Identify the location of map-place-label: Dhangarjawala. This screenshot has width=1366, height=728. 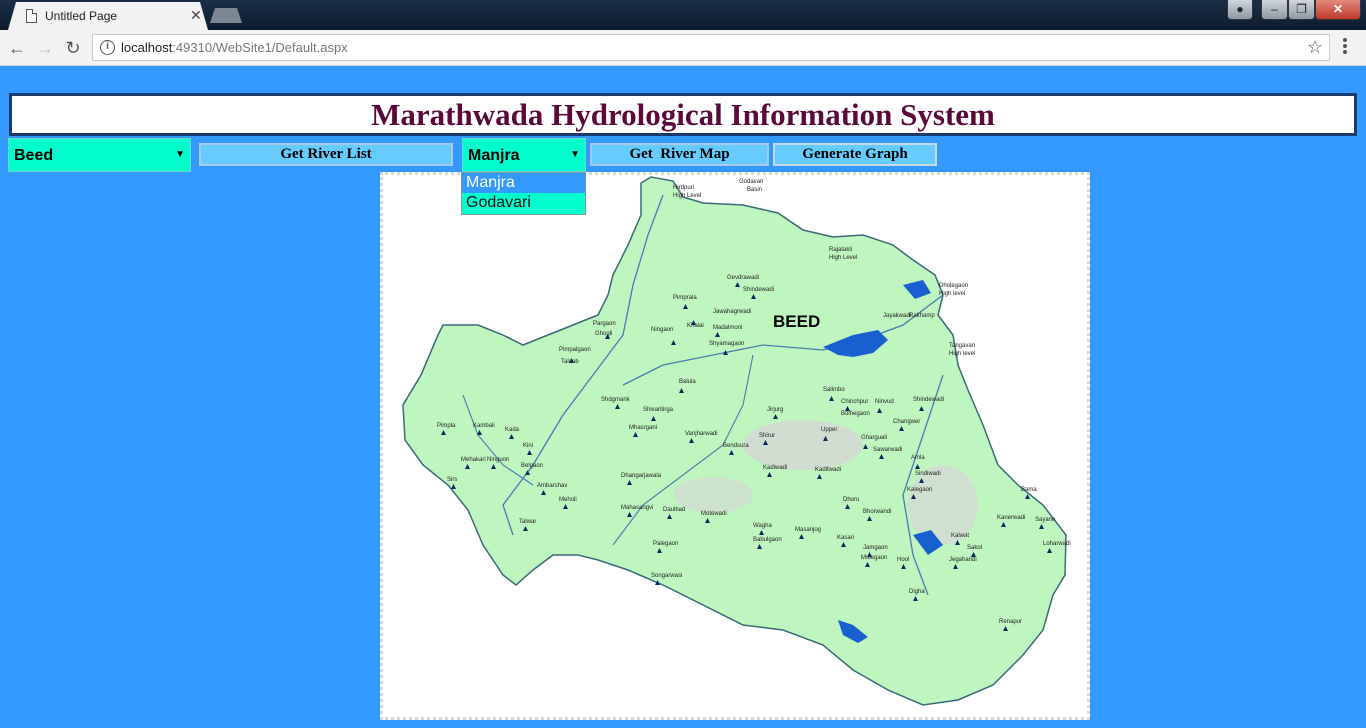
(641, 476).